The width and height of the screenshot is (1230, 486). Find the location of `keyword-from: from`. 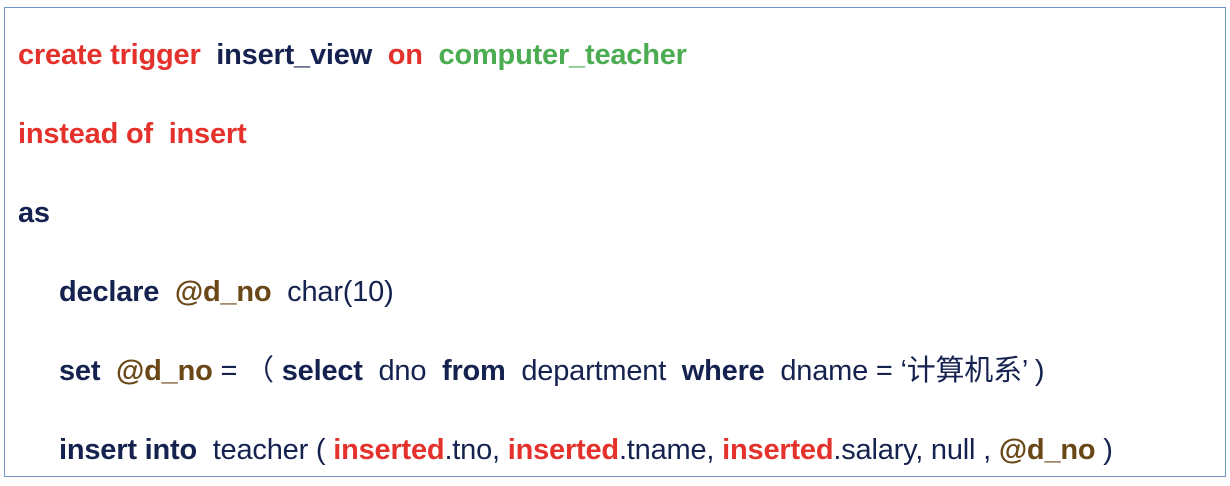

keyword-from: from is located at coordinates (474, 371).